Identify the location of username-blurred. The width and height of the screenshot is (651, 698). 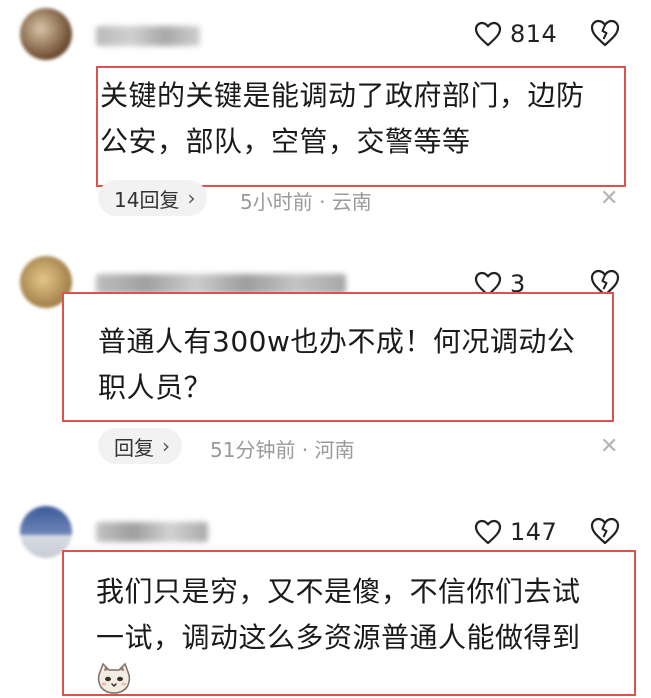
(152, 532).